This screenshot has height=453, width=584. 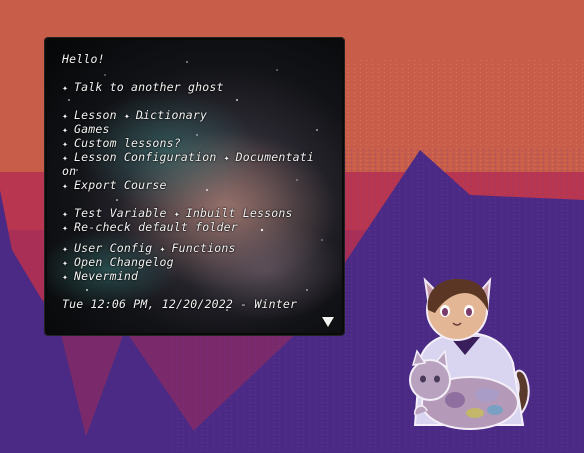 What do you see at coordinates (188, 276) in the screenshot?
I see `menu-item-nevermind: ✦ Nevermind` at bounding box center [188, 276].